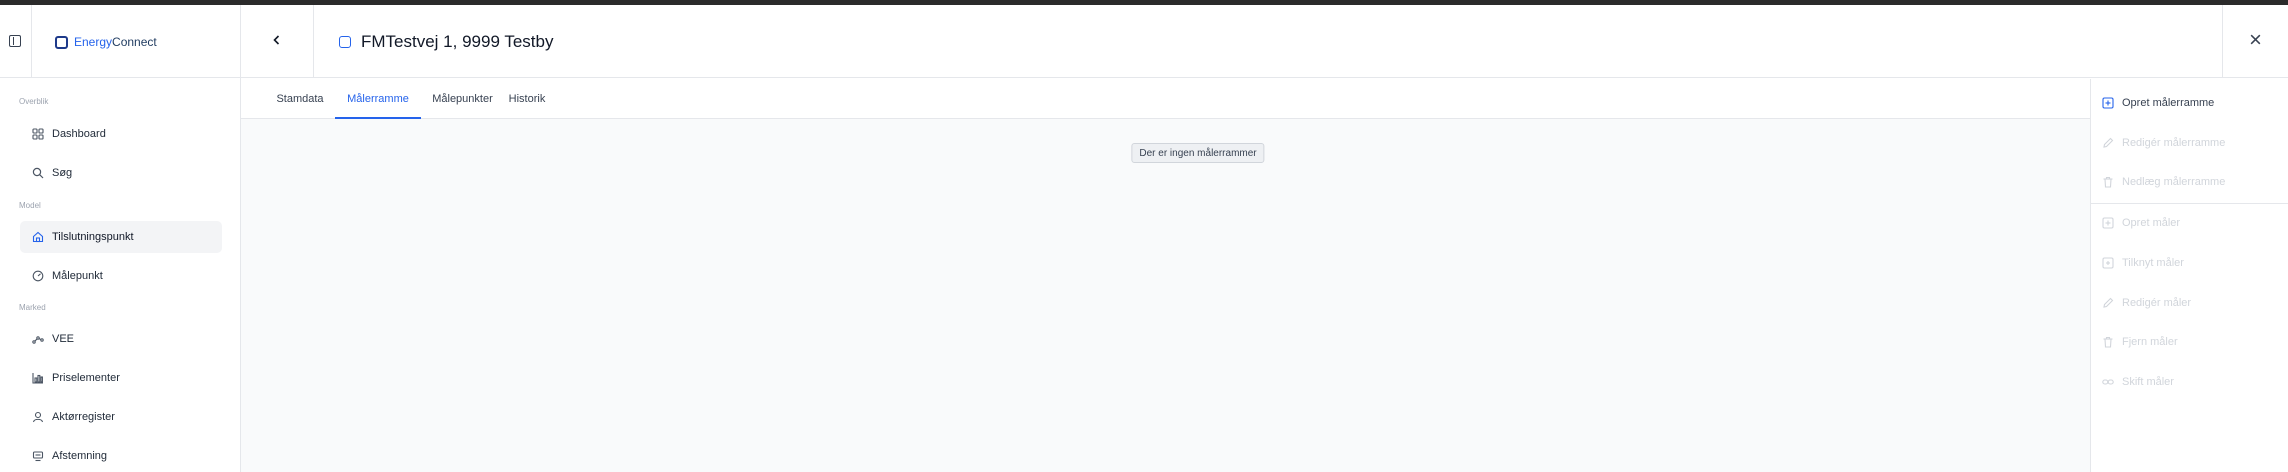 Image resolution: width=2288 pixels, height=472 pixels. Describe the element at coordinates (2108, 382) in the screenshot. I see `swap-icon` at that location.